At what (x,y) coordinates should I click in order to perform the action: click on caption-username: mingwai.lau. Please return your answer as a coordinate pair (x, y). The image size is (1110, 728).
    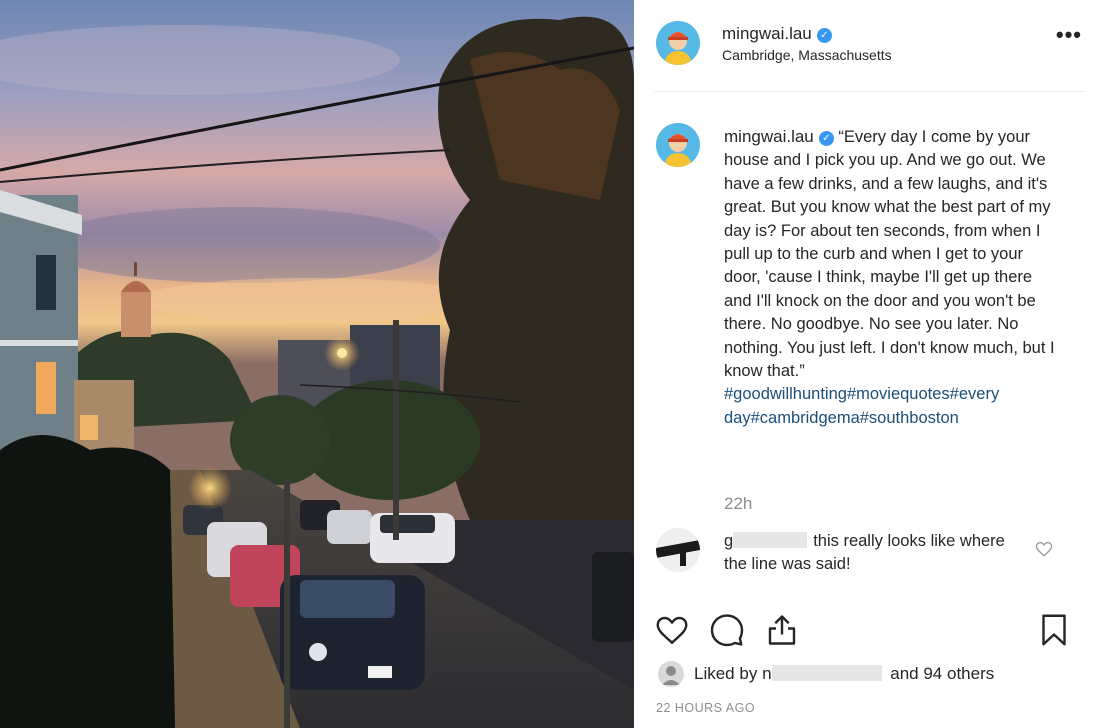
    Looking at the image, I should click on (769, 136).